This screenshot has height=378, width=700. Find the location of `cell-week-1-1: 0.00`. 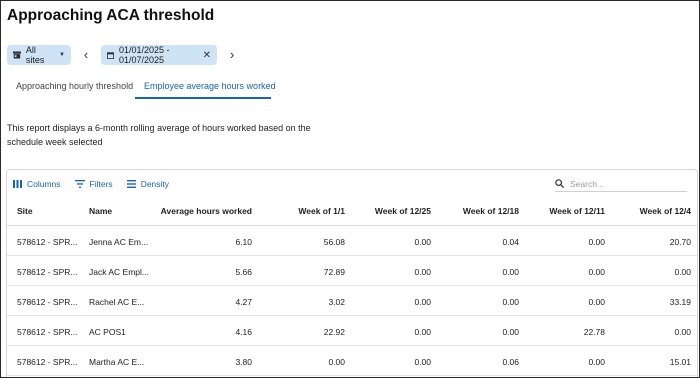

cell-week-1-1: 0.00 is located at coordinates (336, 362).